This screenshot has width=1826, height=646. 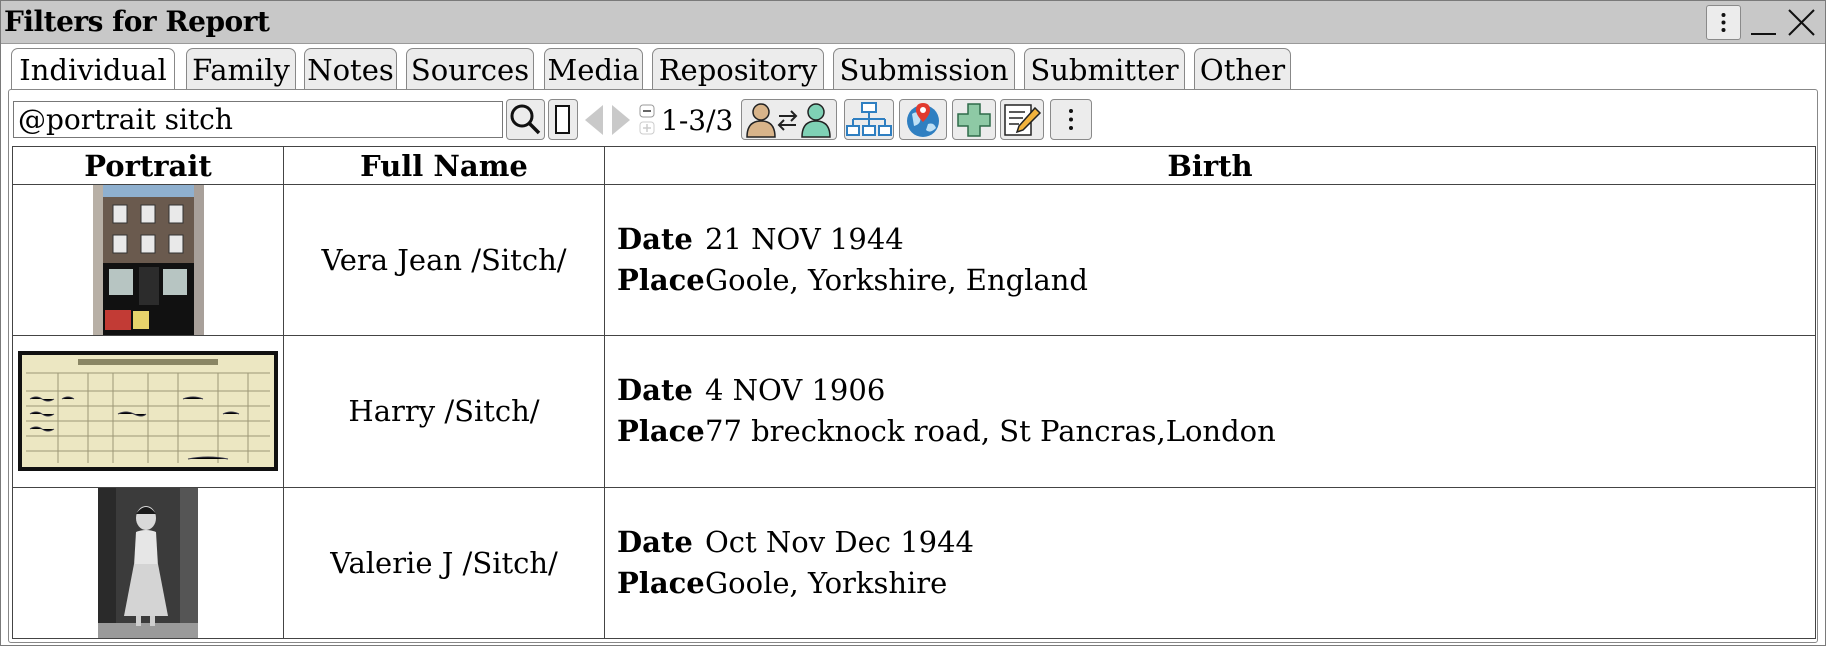 I want to click on next-icon, so click(x=621, y=120).